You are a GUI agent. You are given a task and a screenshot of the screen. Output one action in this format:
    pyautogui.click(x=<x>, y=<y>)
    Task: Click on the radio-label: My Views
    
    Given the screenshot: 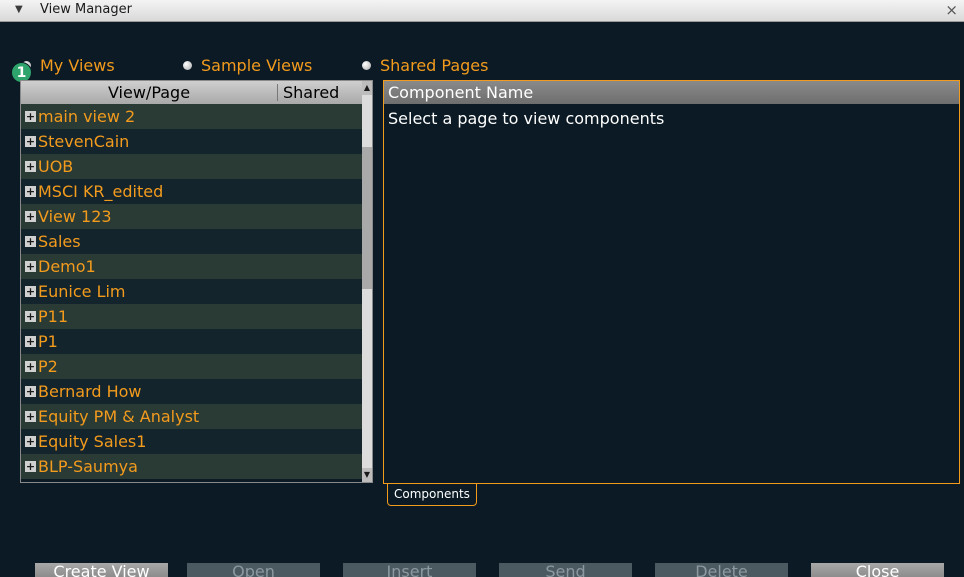 What is the action you would take?
    pyautogui.click(x=77, y=65)
    